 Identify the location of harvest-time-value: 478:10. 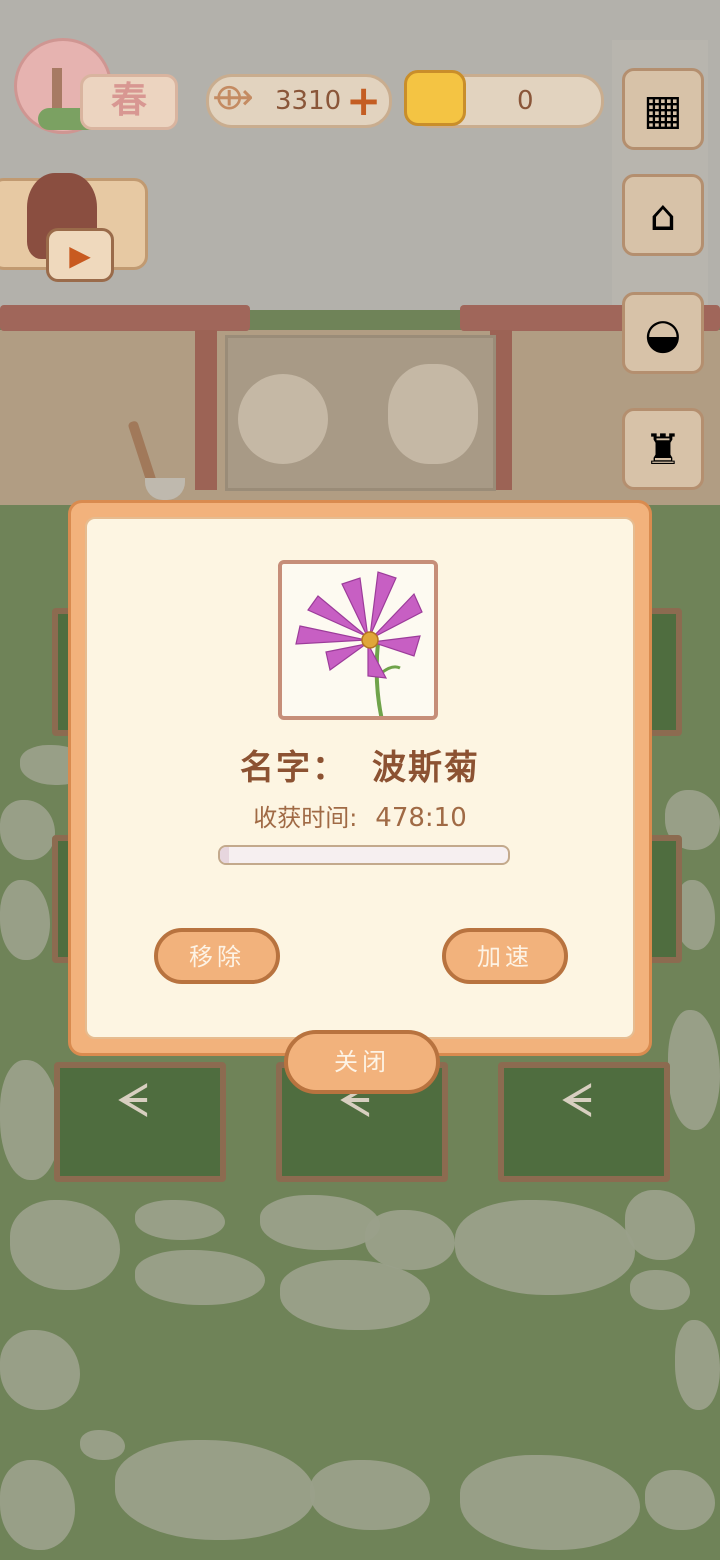
(421, 818).